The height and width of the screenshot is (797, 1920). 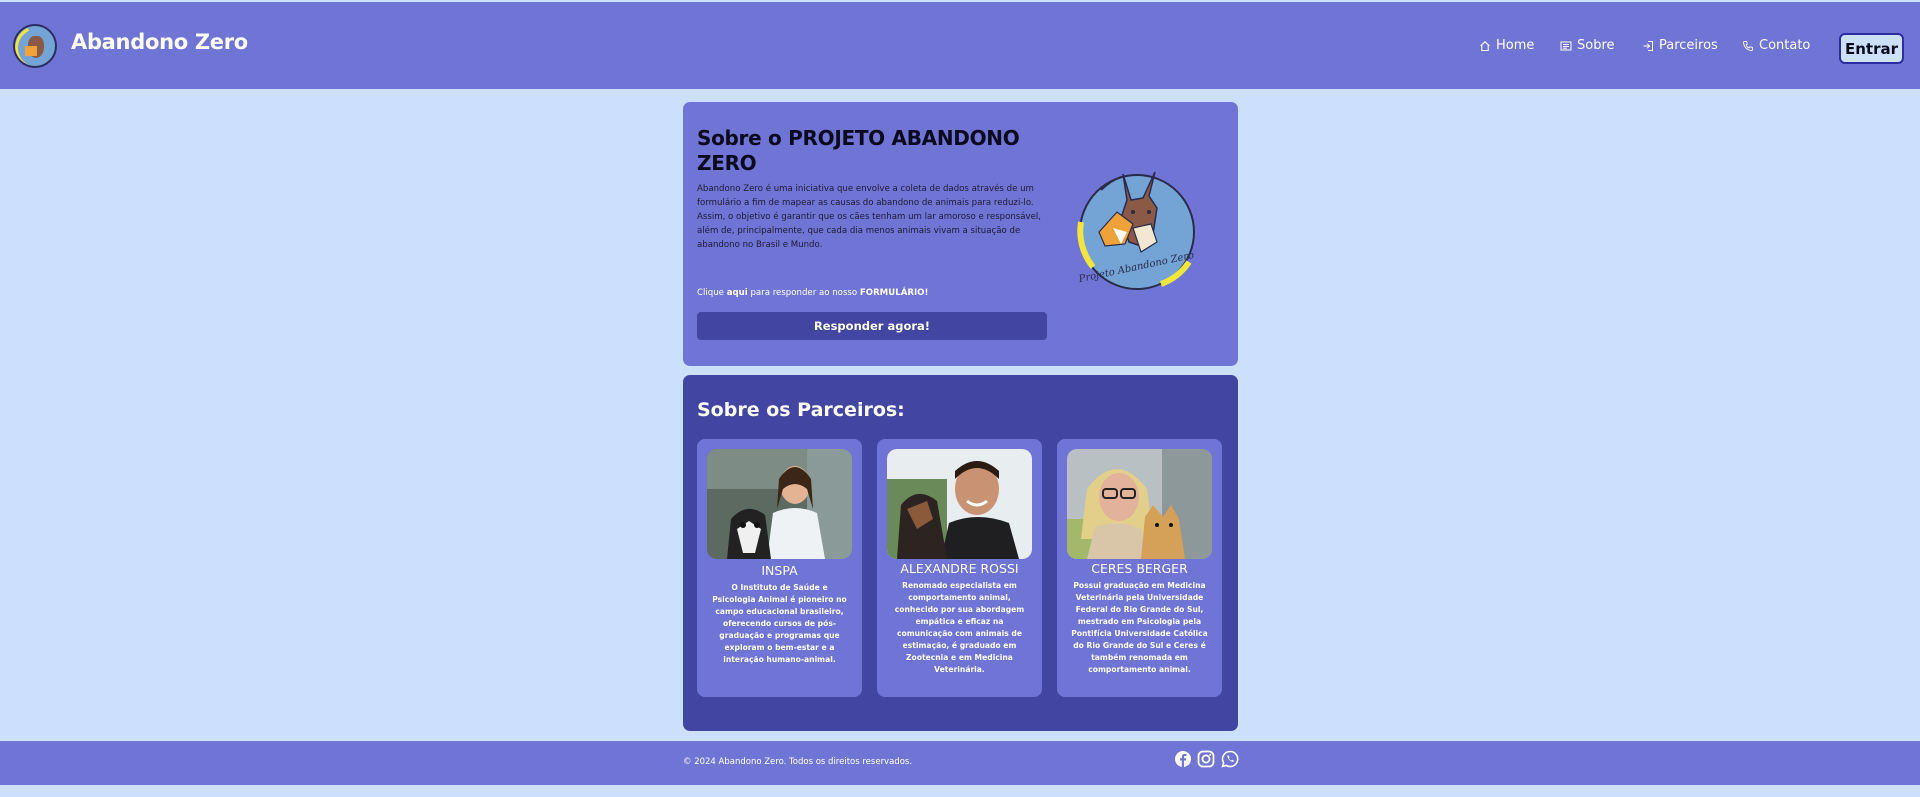 What do you see at coordinates (1748, 45) in the screenshot?
I see `phone-icon` at bounding box center [1748, 45].